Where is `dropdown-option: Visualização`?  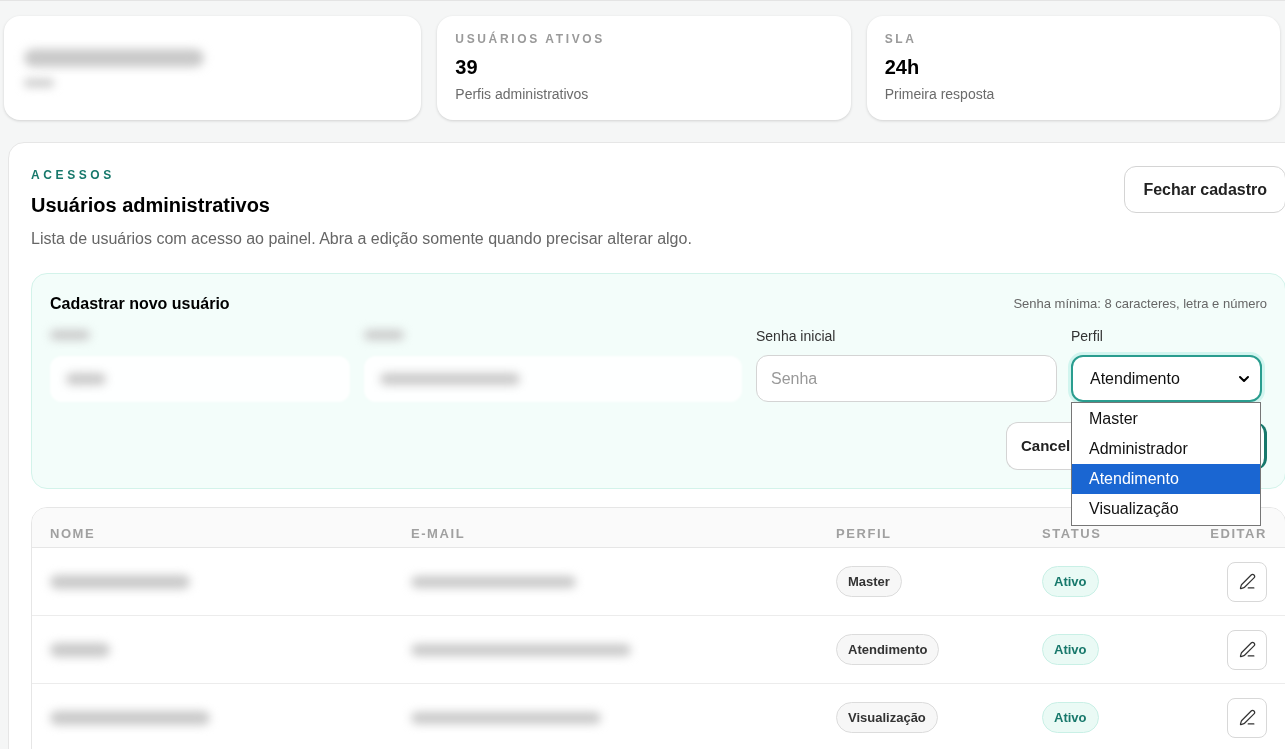 dropdown-option: Visualização is located at coordinates (1166, 509).